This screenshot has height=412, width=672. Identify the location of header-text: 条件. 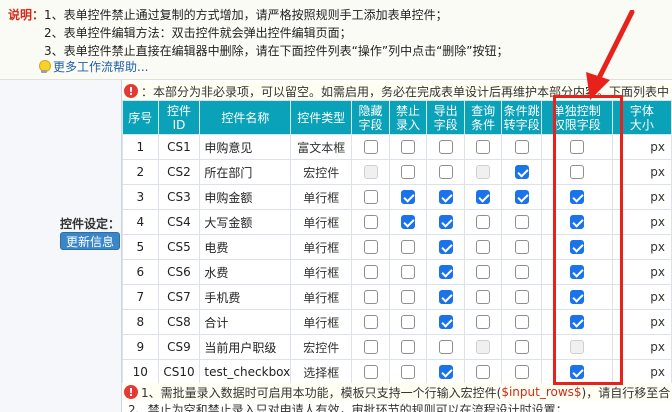
(483, 124).